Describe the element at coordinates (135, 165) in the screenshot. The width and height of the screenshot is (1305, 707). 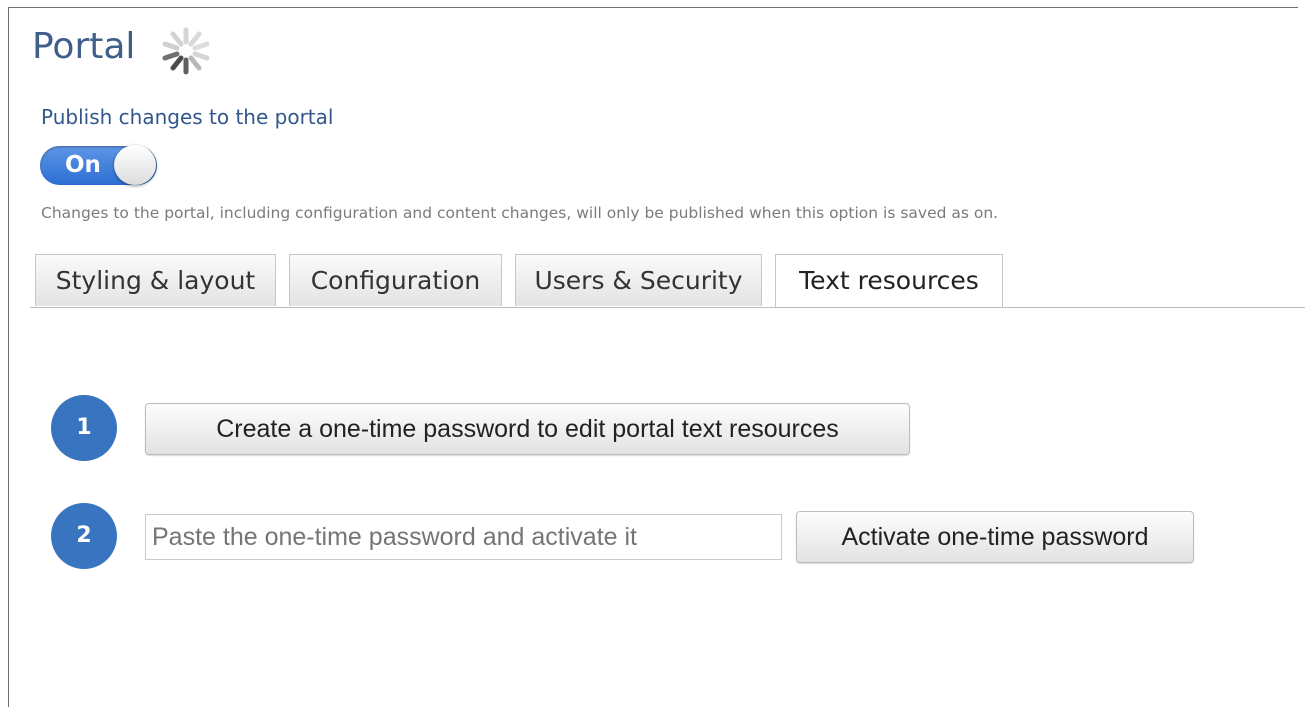
I see `toggle-knob` at that location.